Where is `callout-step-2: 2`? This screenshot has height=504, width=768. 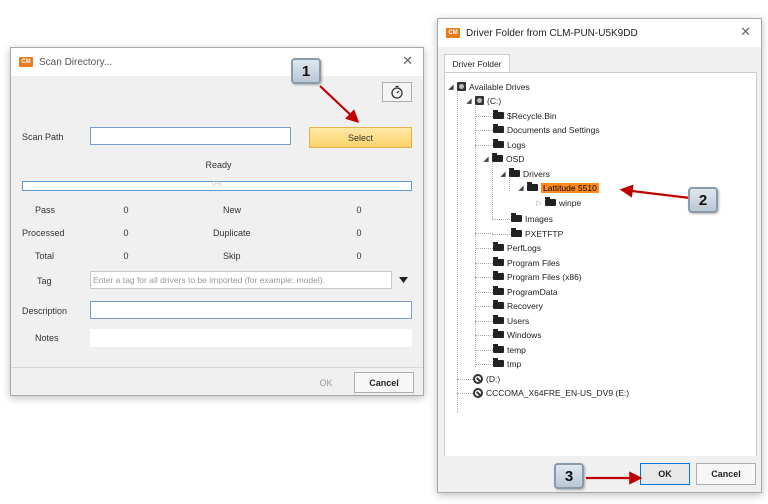 callout-step-2: 2 is located at coordinates (703, 200).